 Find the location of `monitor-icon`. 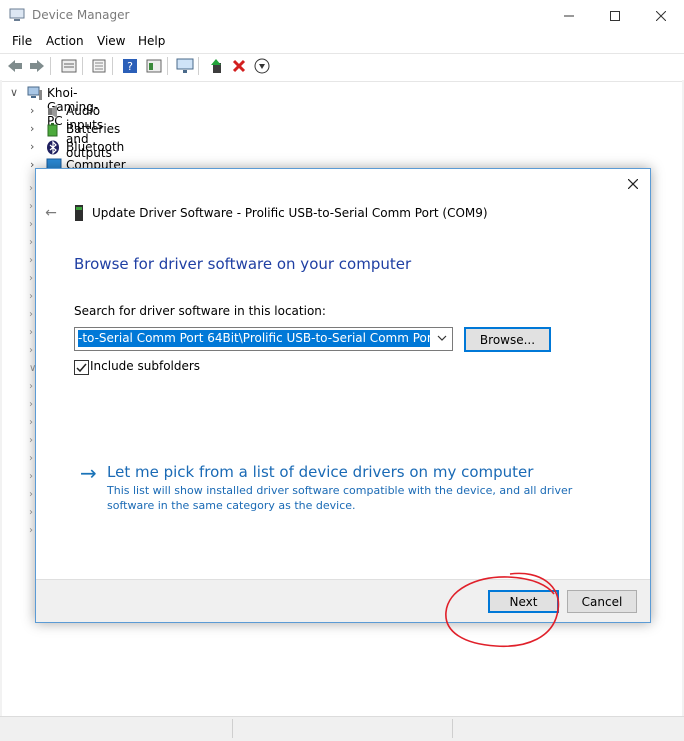

monitor-icon is located at coordinates (185, 66).